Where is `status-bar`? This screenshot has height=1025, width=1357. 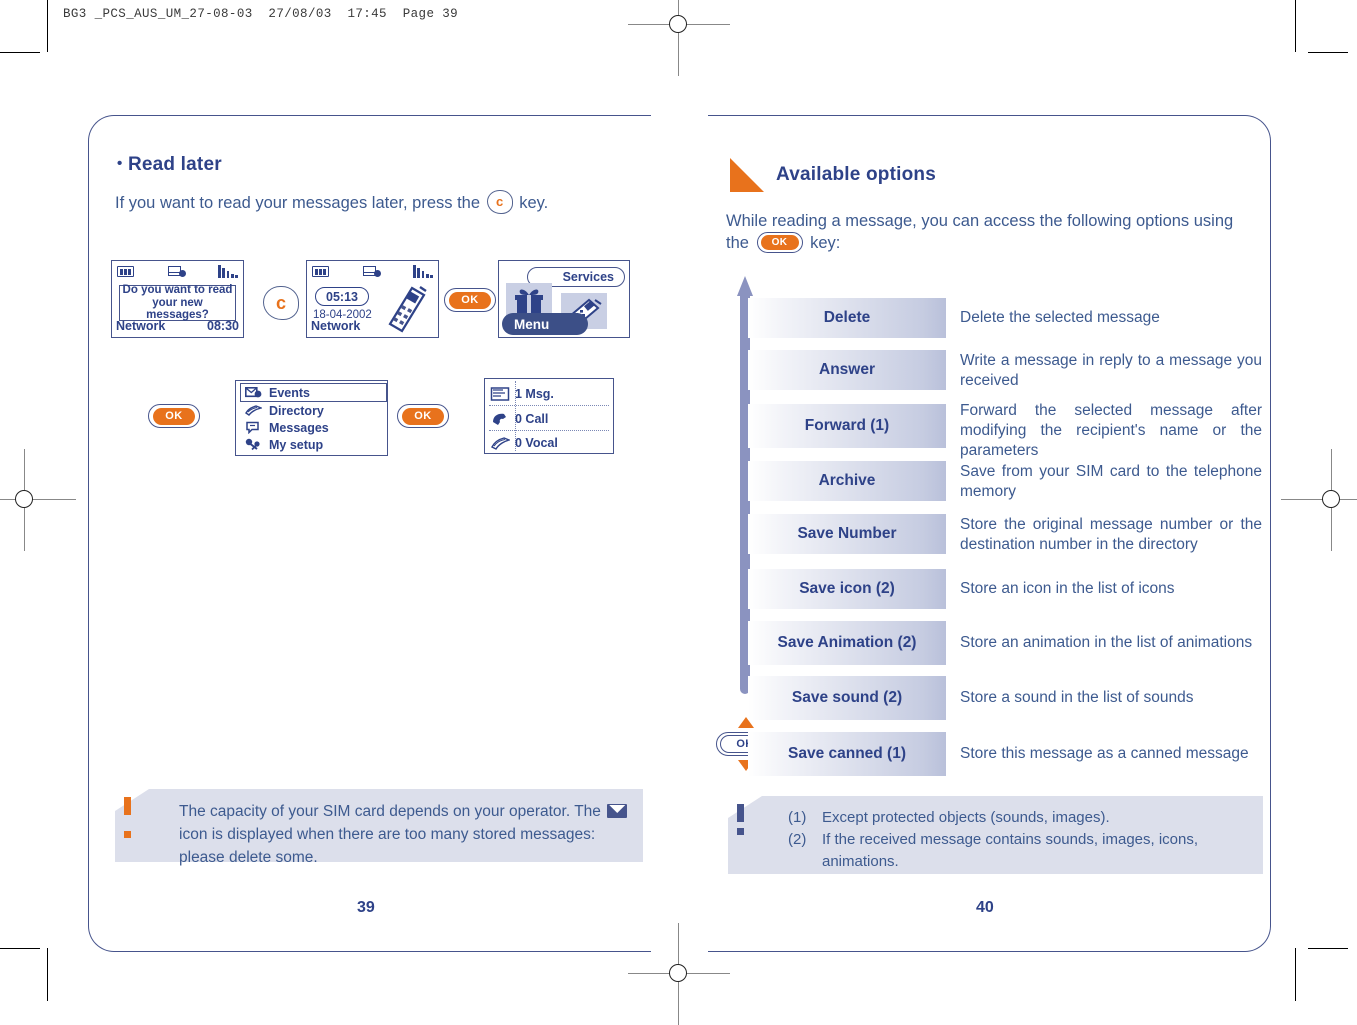 status-bar is located at coordinates (177, 272).